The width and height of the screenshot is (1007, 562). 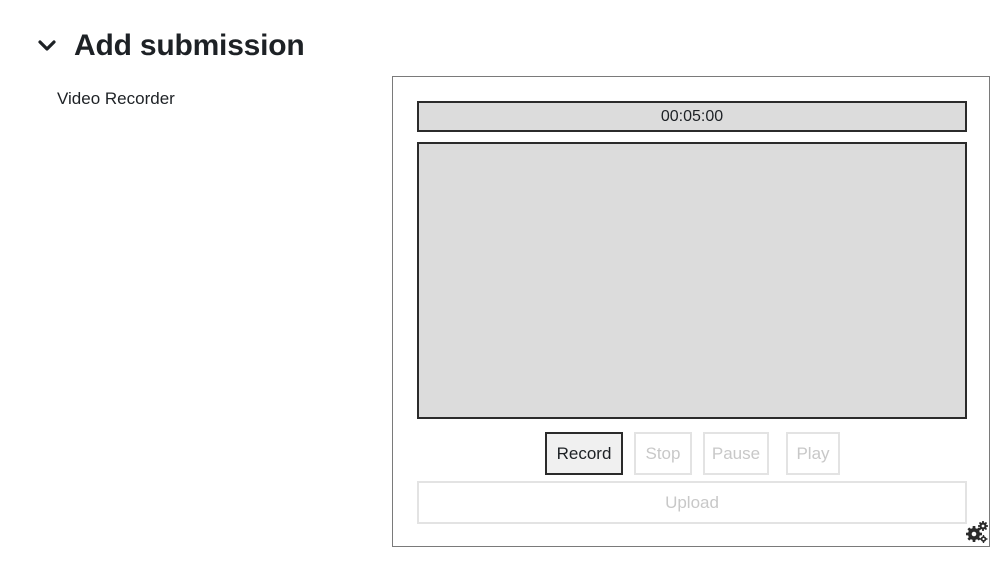 I want to click on pause-button: Pause, so click(x=736, y=453).